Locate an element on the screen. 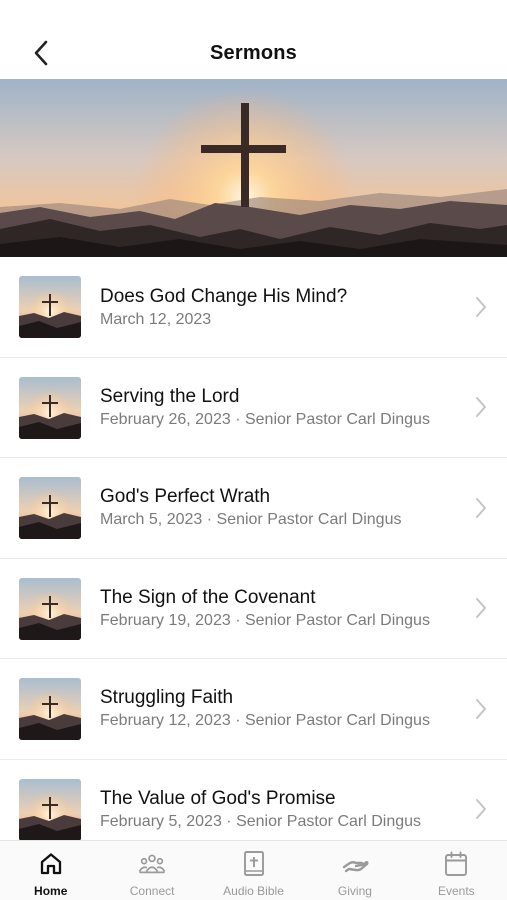  sermon-row: Does God Change His Mind? March 12, 2023 is located at coordinates (253, 307).